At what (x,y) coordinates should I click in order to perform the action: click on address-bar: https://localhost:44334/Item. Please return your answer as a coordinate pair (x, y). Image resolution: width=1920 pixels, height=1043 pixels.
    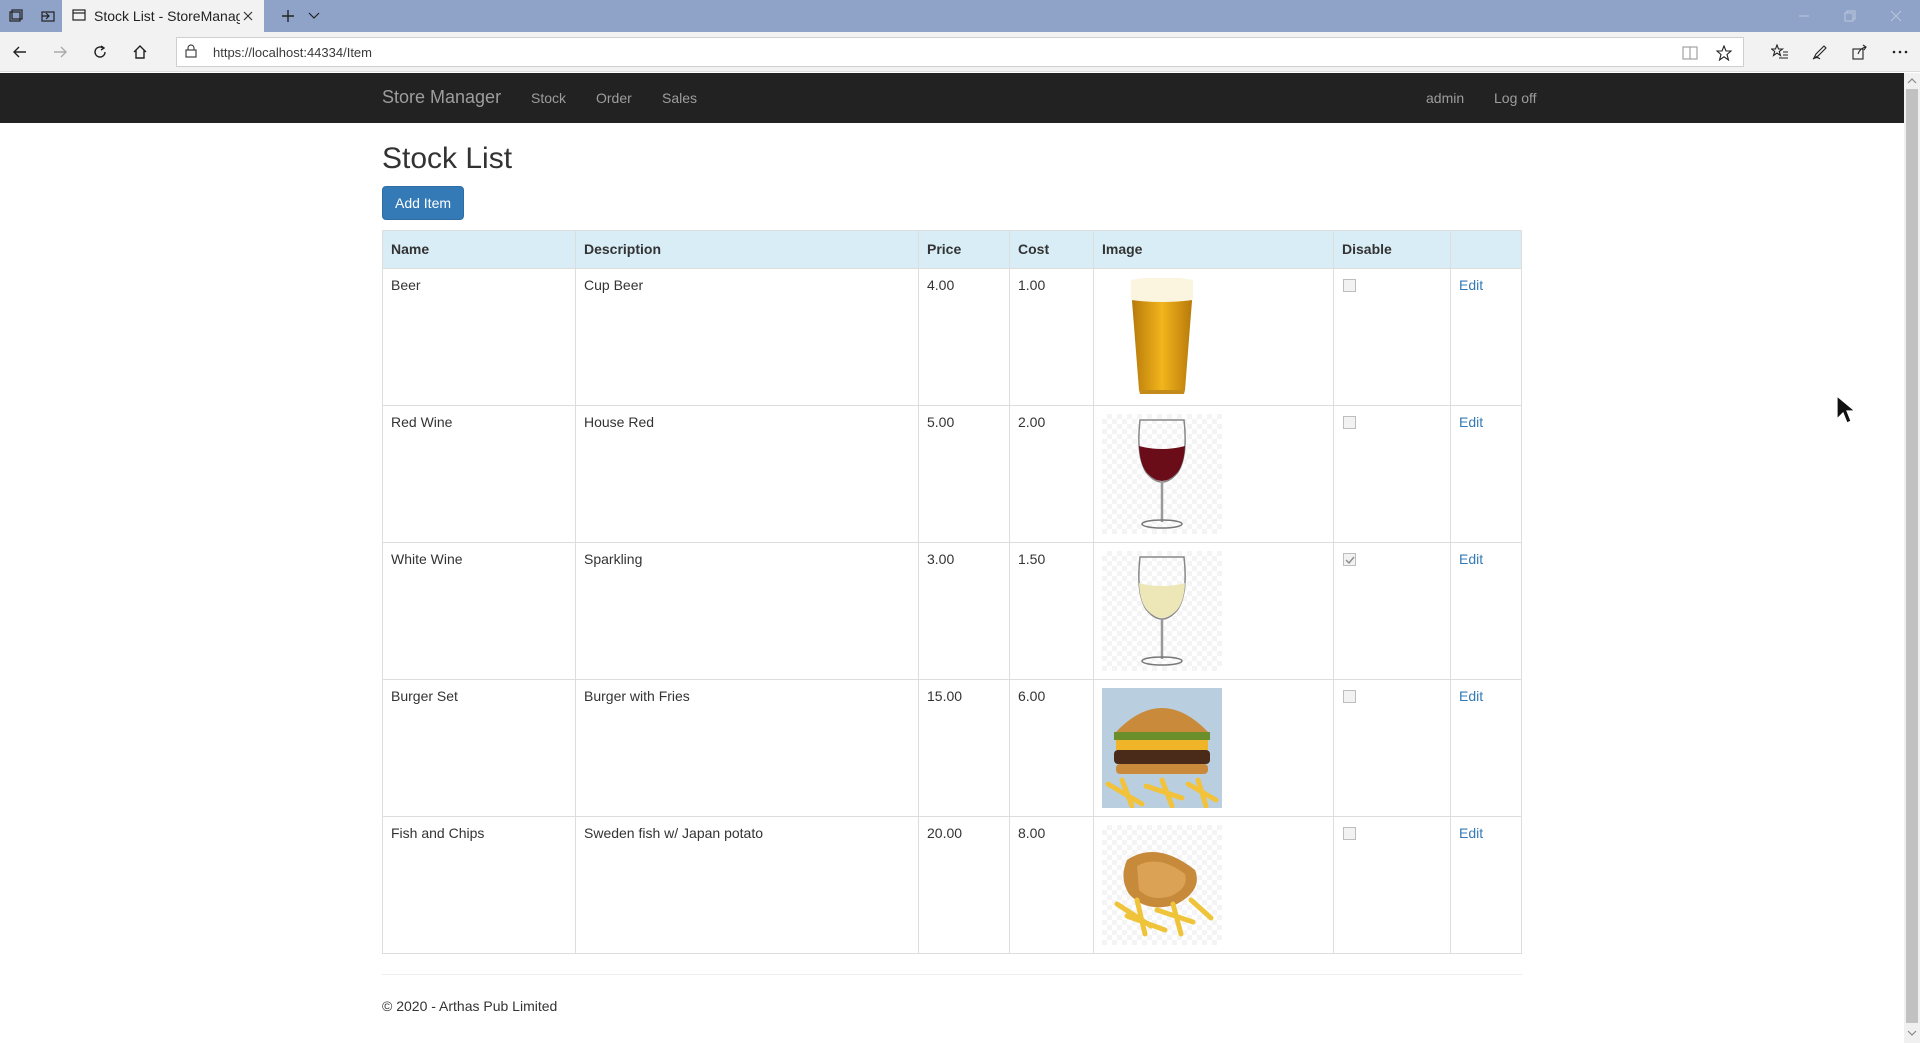
    Looking at the image, I should click on (960, 52).